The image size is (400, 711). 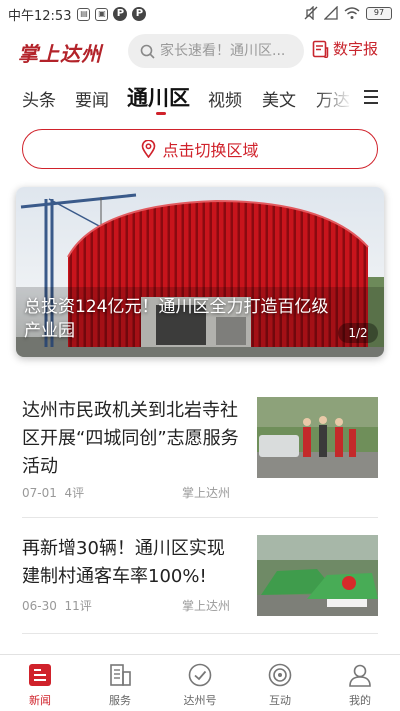 What do you see at coordinates (40, 700) in the screenshot?
I see `nav-news-label: 新闻` at bounding box center [40, 700].